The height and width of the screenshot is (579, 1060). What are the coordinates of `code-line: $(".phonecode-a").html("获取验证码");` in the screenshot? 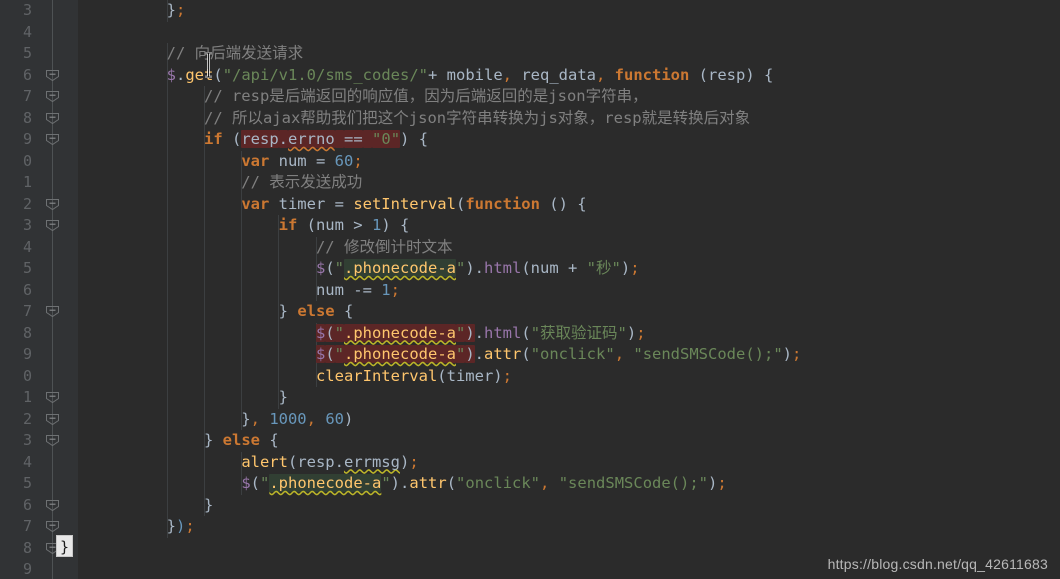 It's located at (569, 334).